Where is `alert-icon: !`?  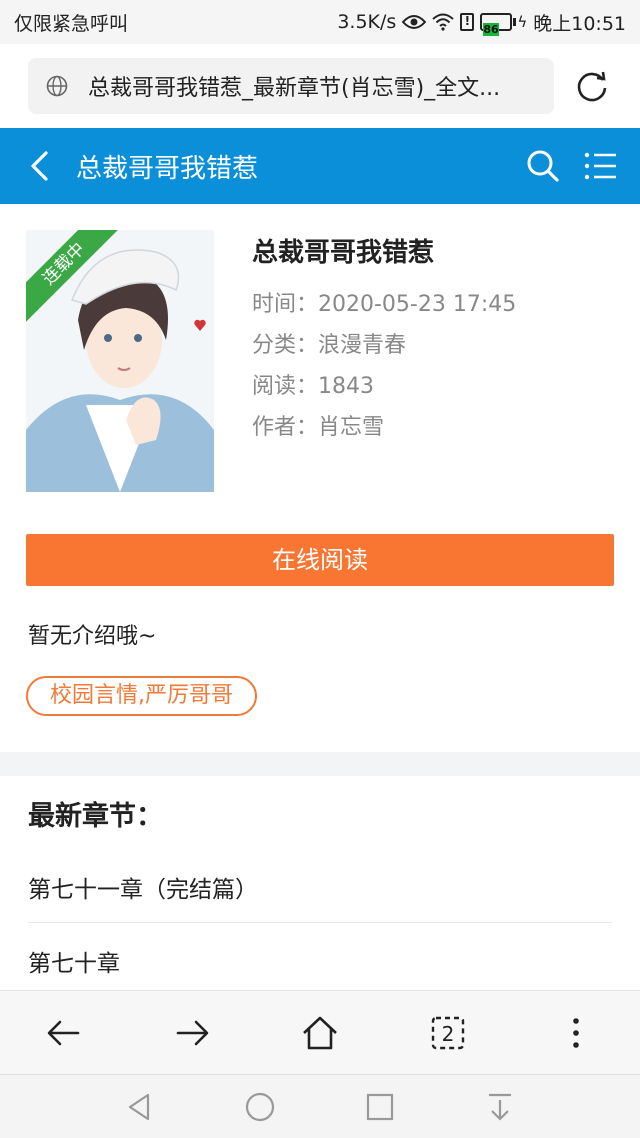 alert-icon: ! is located at coordinates (467, 22).